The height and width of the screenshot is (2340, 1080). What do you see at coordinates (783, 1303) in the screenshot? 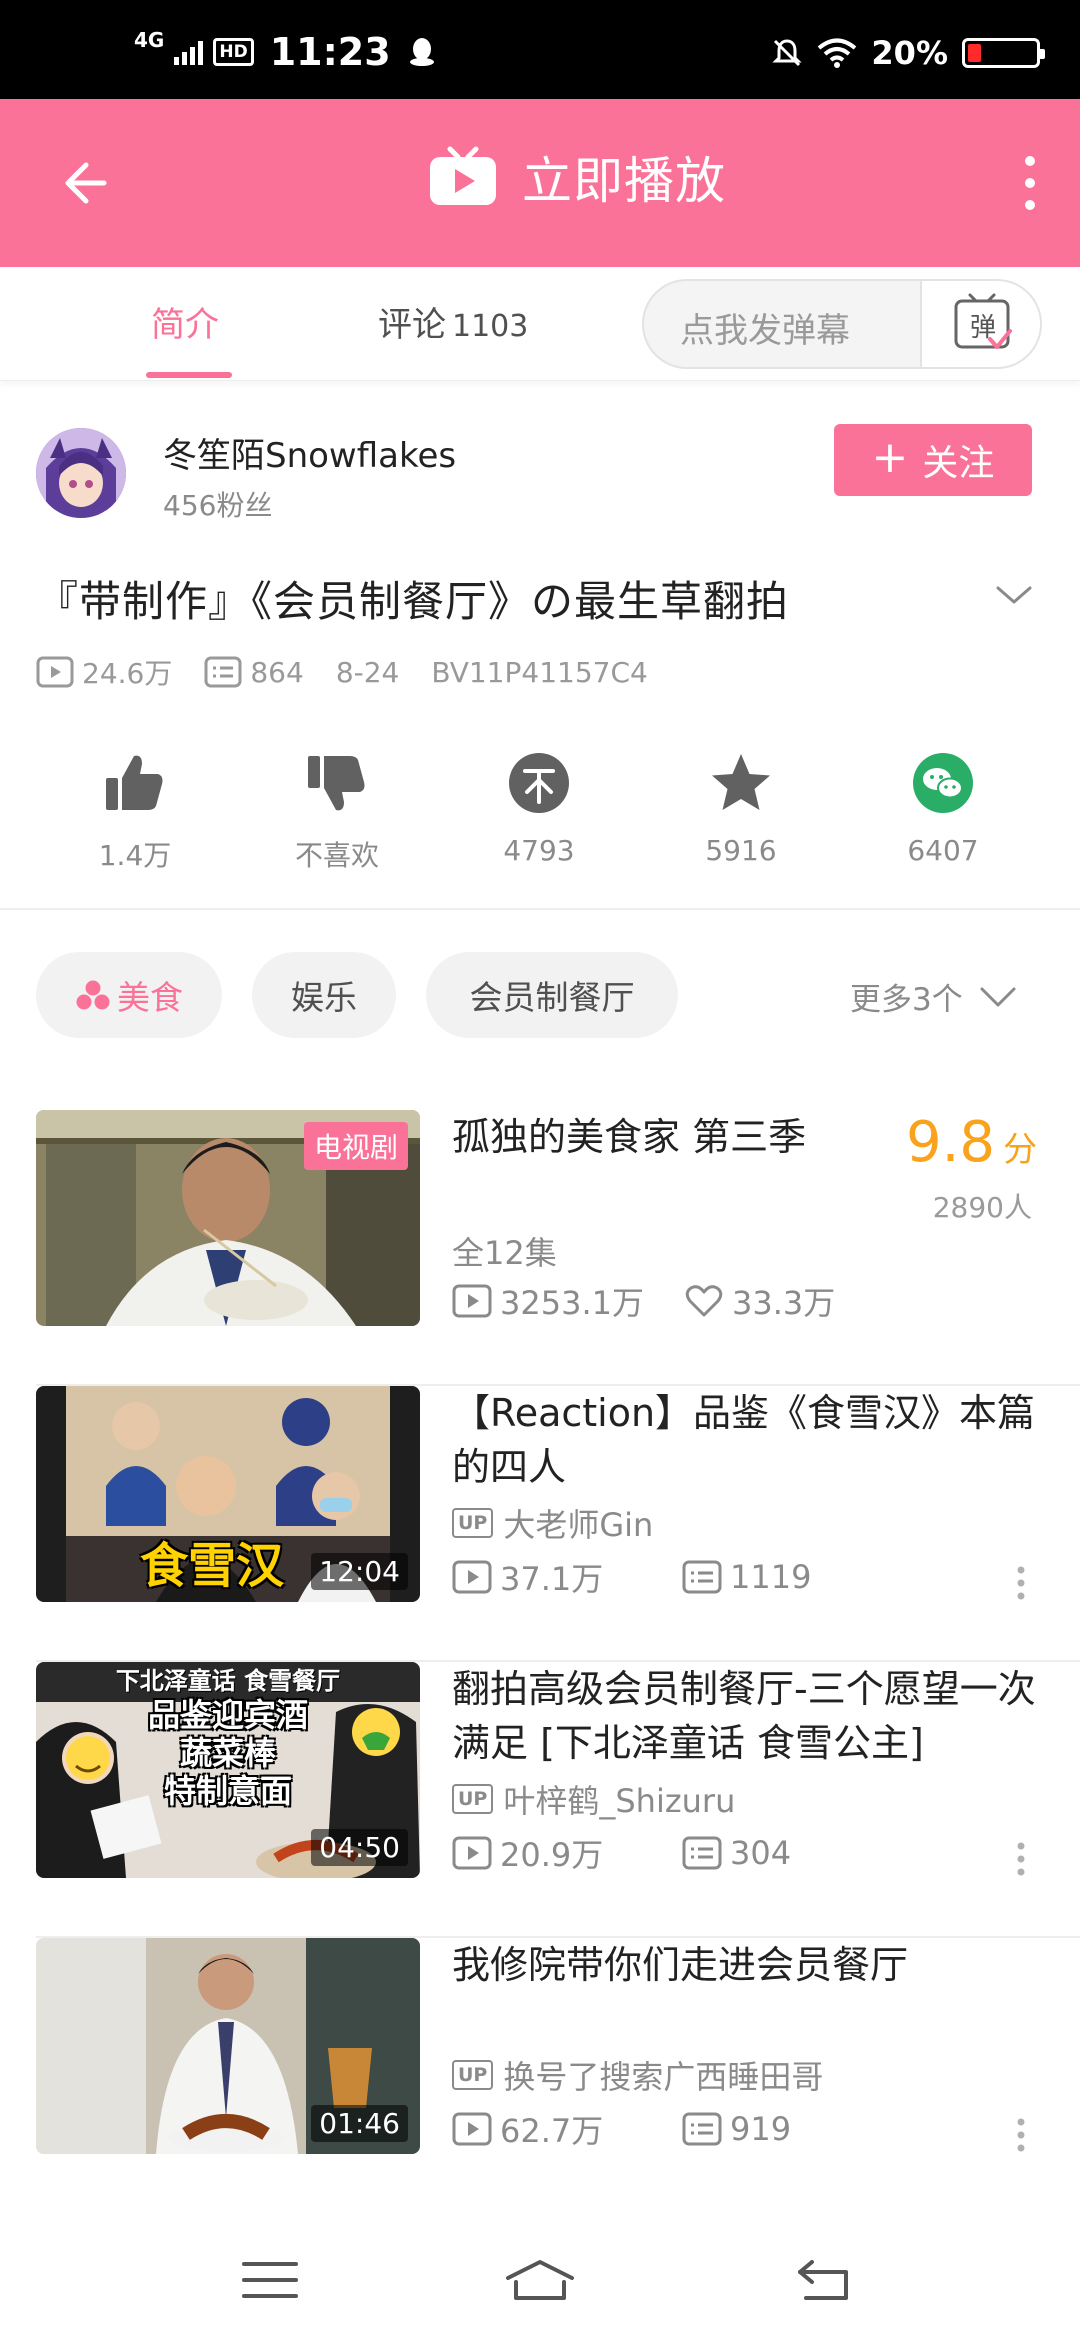
I see `rec-likes: 33.3万` at bounding box center [783, 1303].